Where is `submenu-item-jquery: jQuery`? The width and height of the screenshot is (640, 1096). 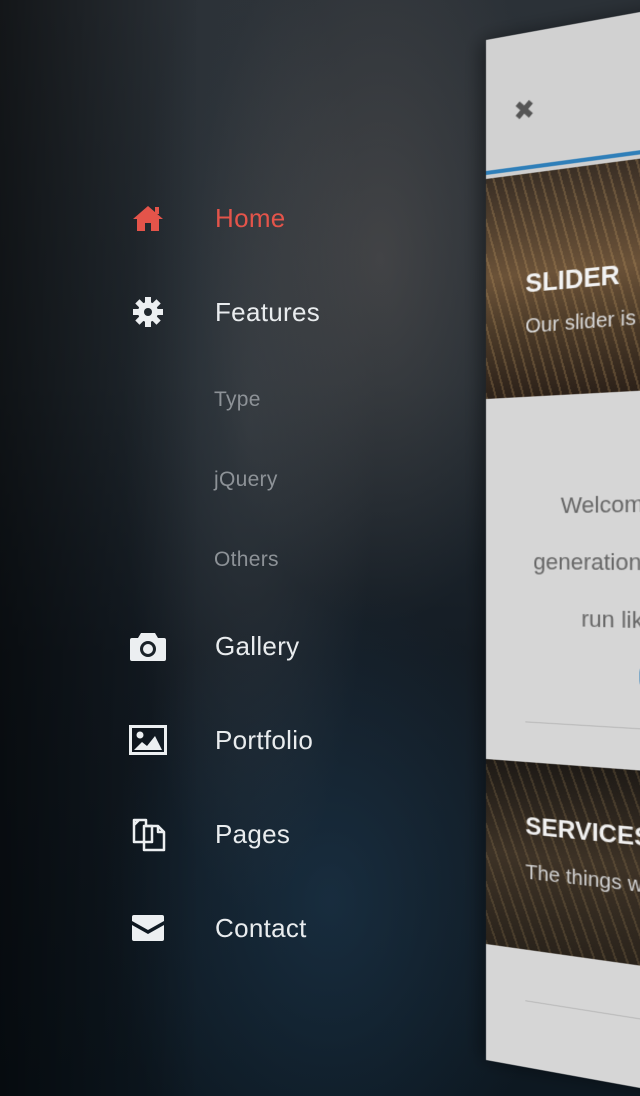 submenu-item-jquery: jQuery is located at coordinates (210, 480).